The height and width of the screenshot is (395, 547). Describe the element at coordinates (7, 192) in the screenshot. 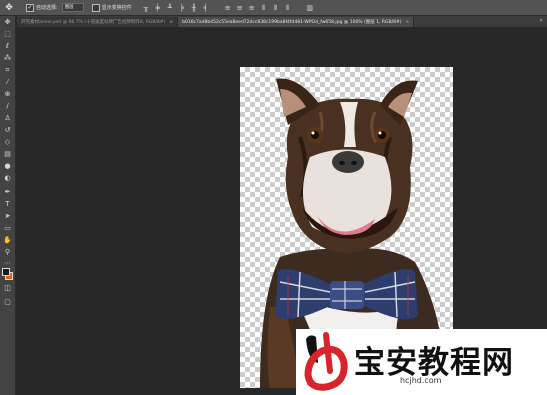

I see `pen-tool-icon: ✒` at that location.